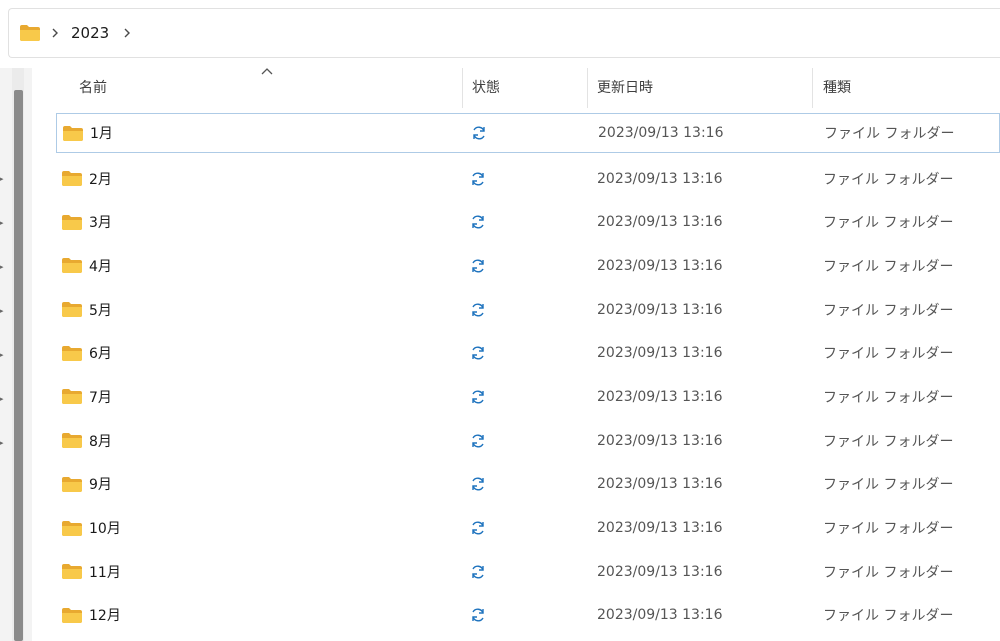 This screenshot has width=1000, height=641. I want to click on file-name-cell: 7月, so click(86, 397).